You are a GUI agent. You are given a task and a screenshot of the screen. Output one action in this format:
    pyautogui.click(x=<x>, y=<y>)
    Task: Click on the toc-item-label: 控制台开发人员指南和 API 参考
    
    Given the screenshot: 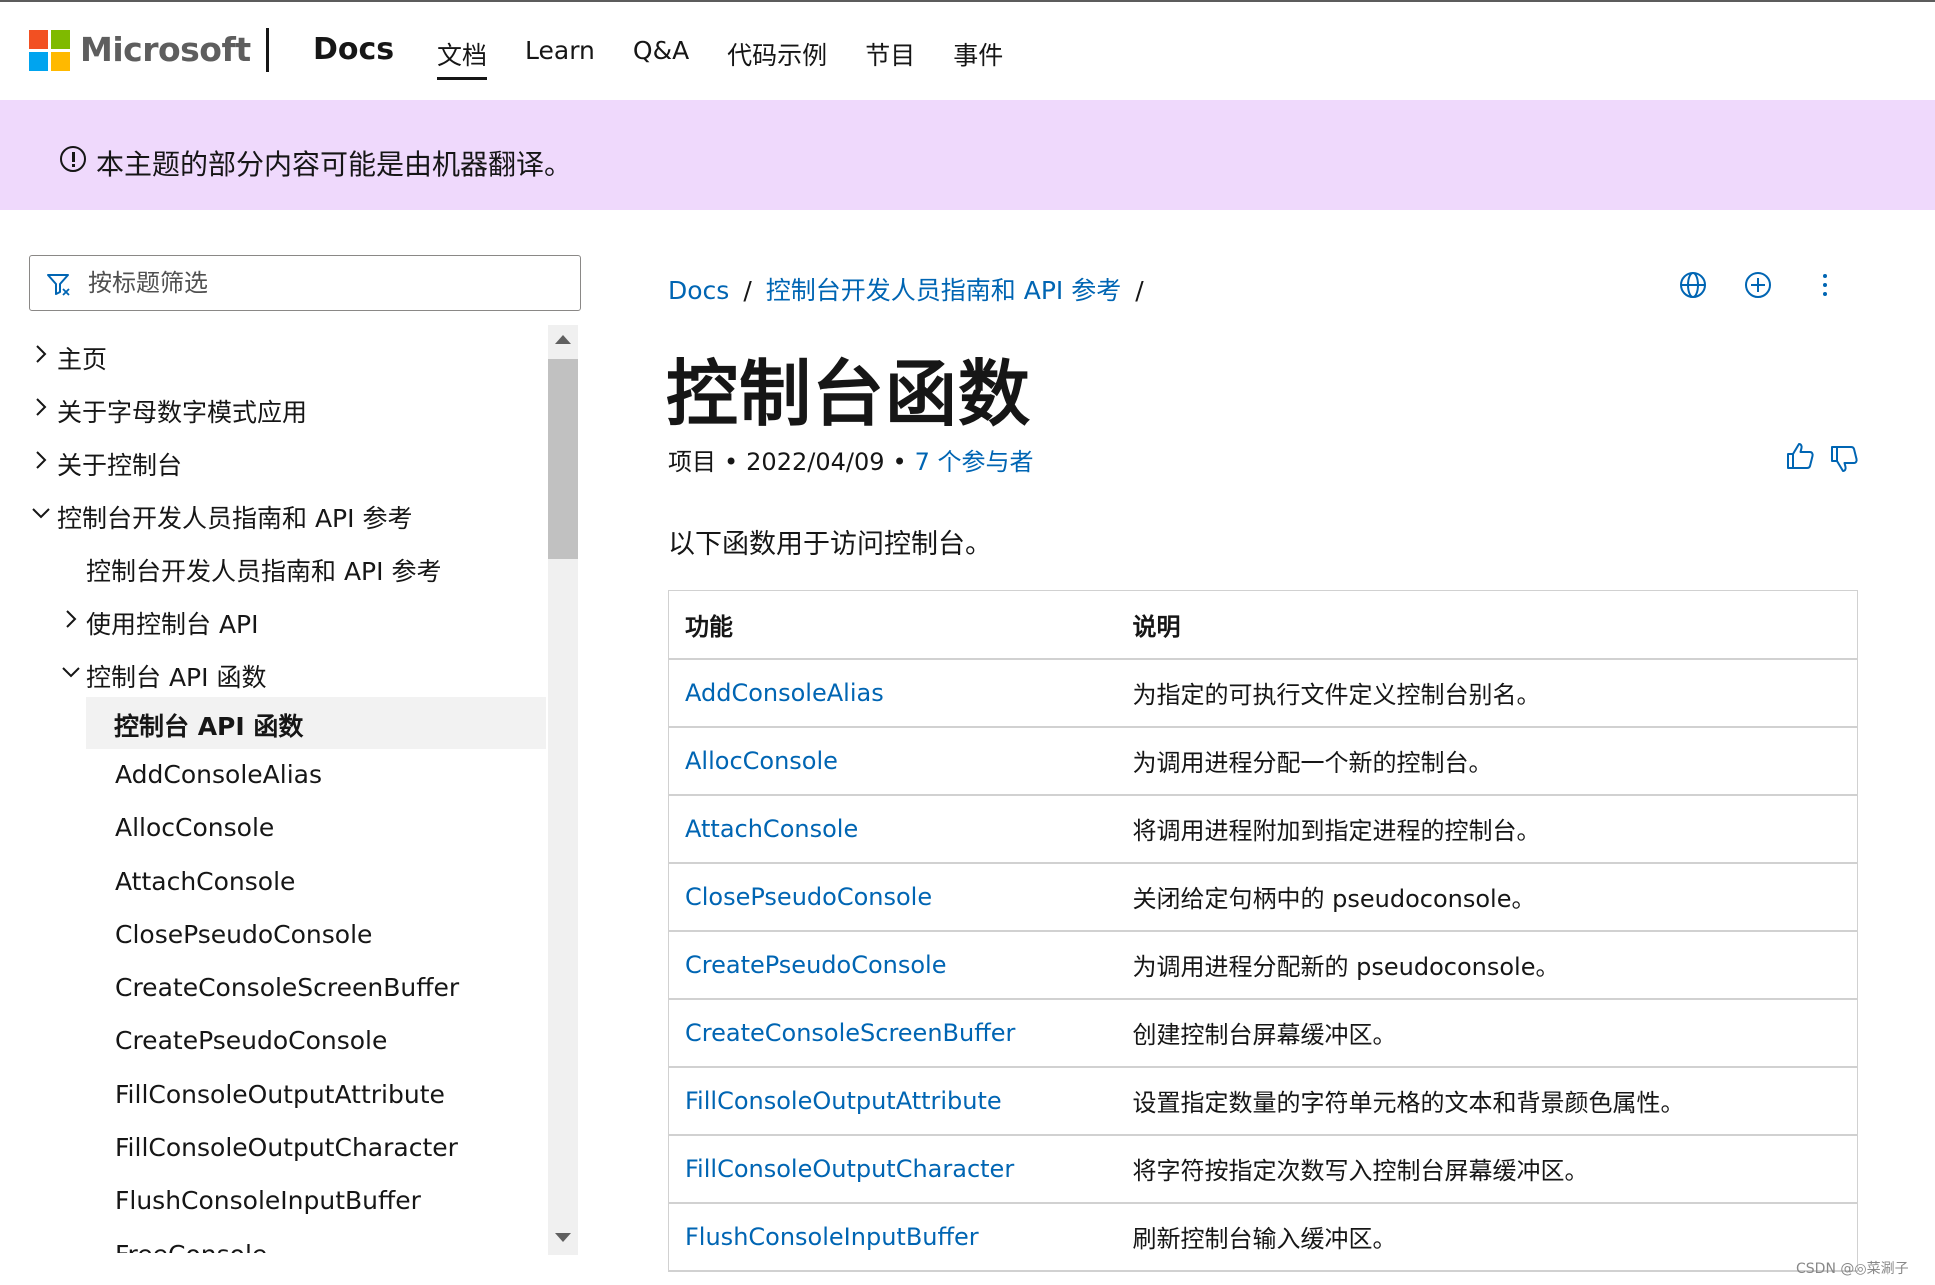 What is the action you would take?
    pyautogui.click(x=235, y=518)
    